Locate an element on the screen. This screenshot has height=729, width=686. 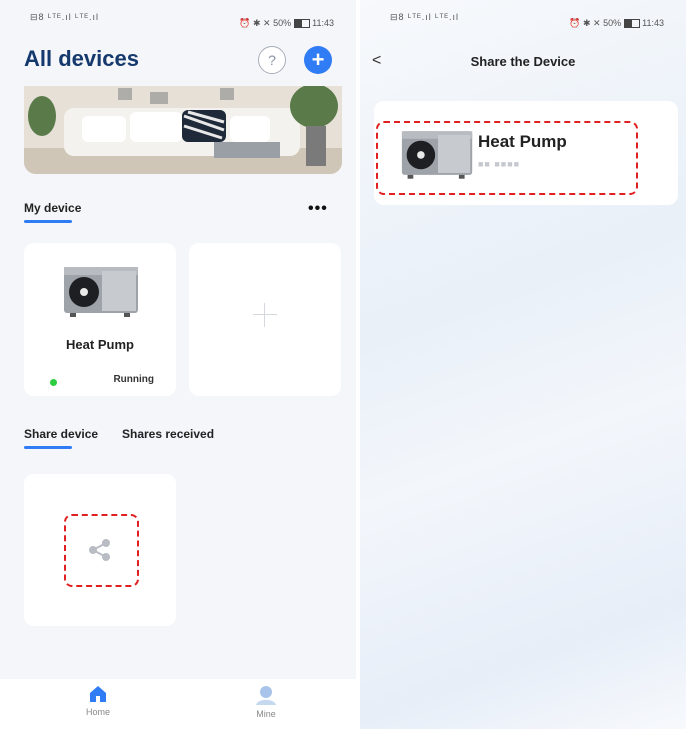
home-icon is located at coordinates (98, 694).